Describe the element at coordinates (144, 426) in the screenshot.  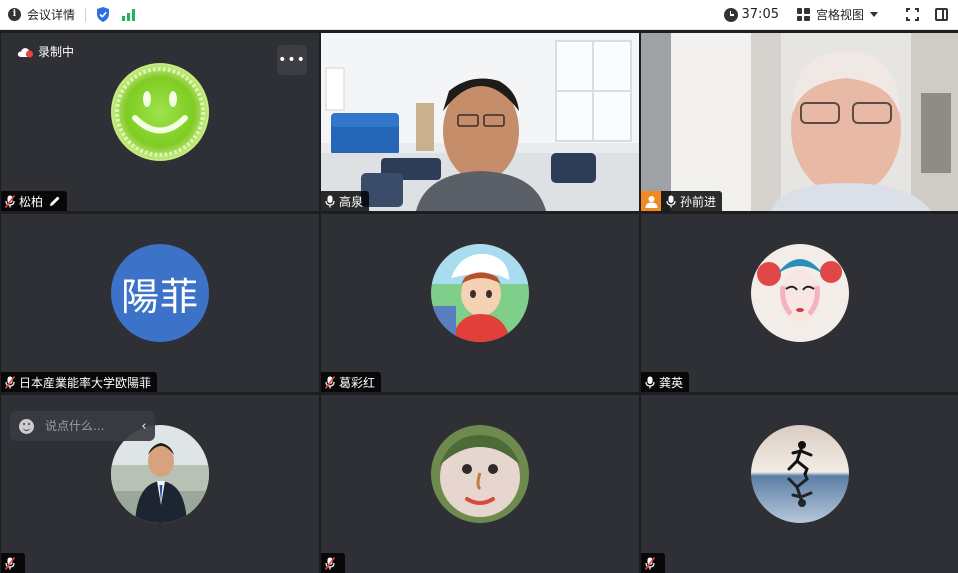
I see `chevron-left-icon: ‹` at that location.